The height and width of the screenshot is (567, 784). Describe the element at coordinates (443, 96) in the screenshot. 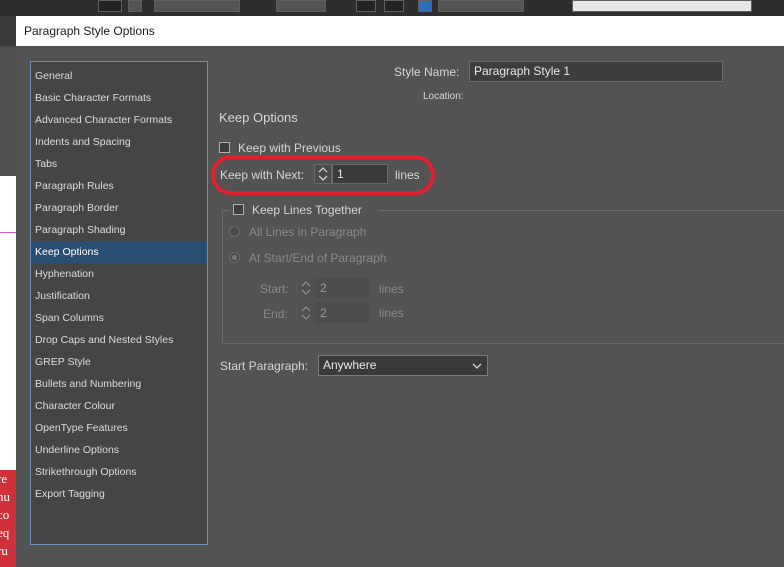

I see `location-label: Location:` at that location.